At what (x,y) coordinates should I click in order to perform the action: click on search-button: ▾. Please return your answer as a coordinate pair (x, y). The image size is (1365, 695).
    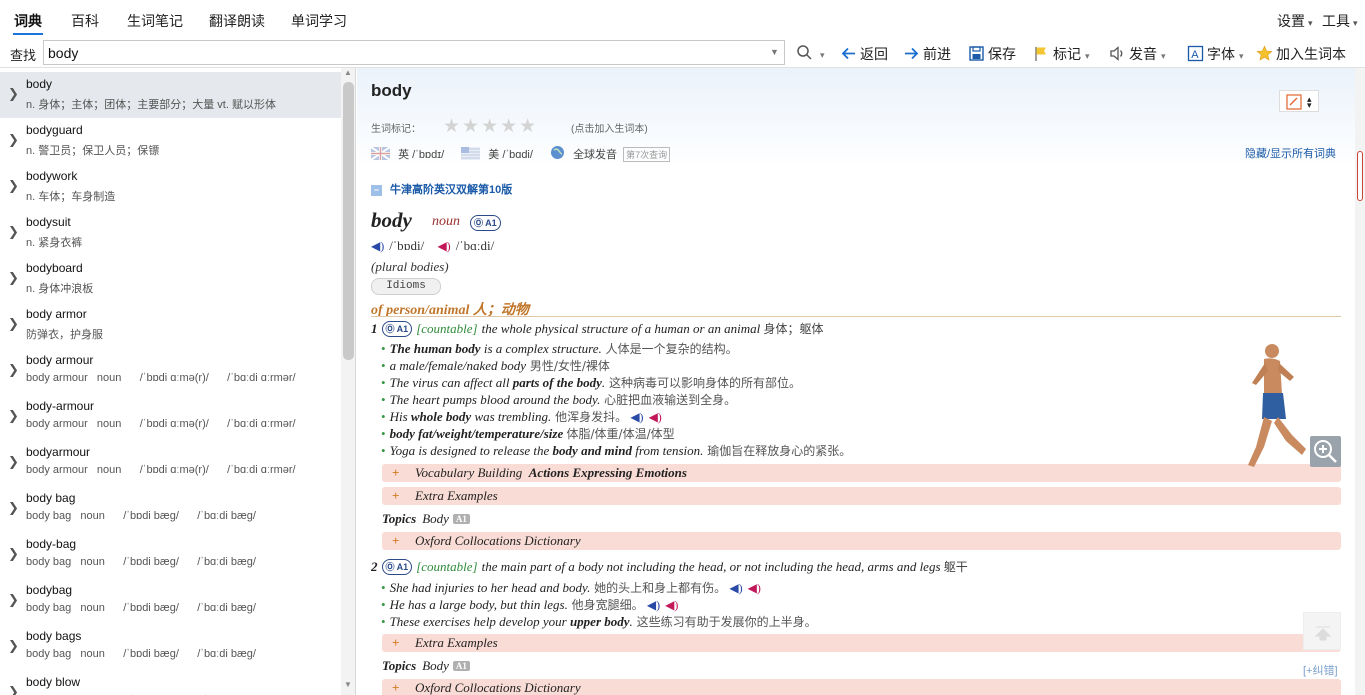
    Looking at the image, I should click on (810, 52).